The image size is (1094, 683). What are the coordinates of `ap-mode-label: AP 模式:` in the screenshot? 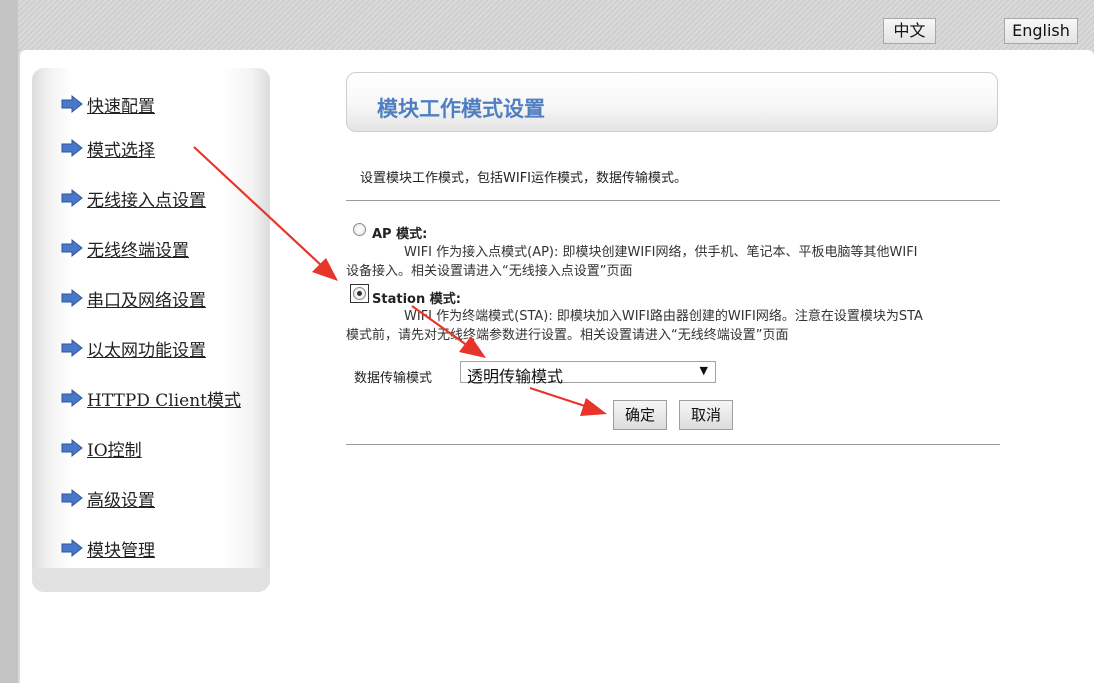 It's located at (399, 232).